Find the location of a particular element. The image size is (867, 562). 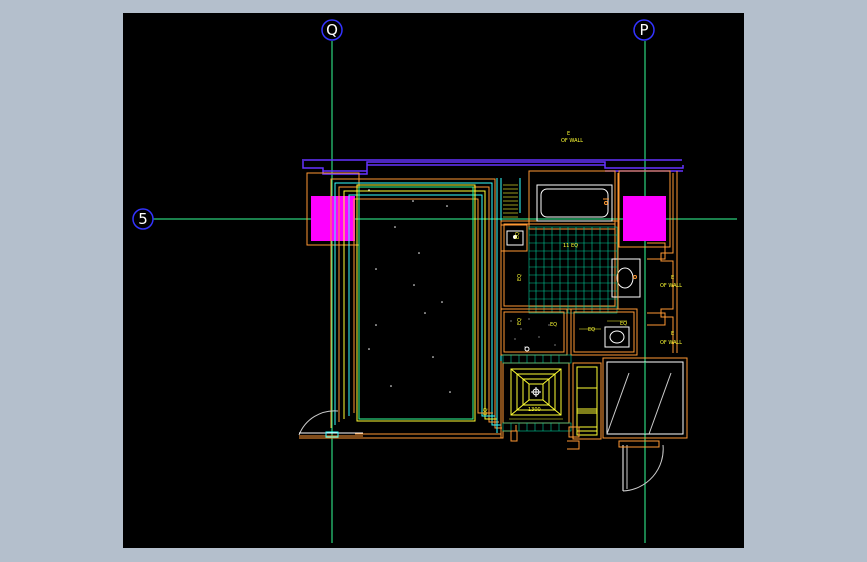

bath-dimension: 11 EQ is located at coordinates (570, 246).